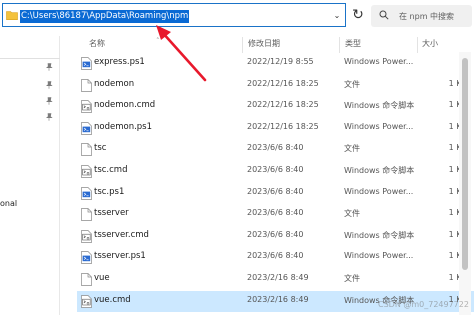  I want to click on search-icon, so click(384, 15).